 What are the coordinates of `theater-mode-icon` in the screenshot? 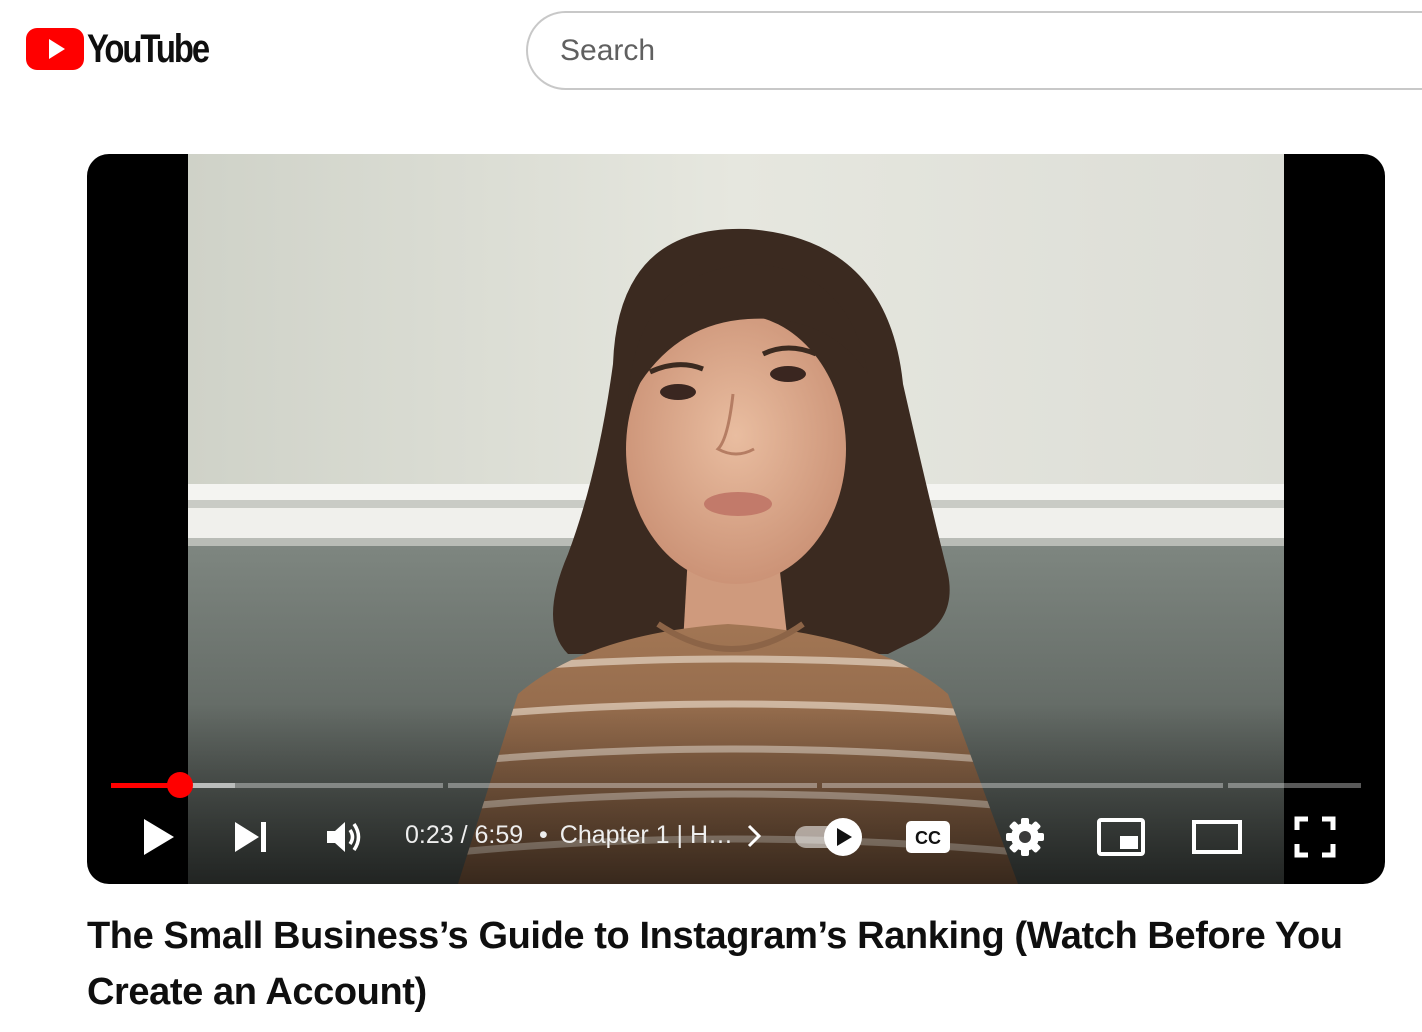 It's located at (1217, 837).